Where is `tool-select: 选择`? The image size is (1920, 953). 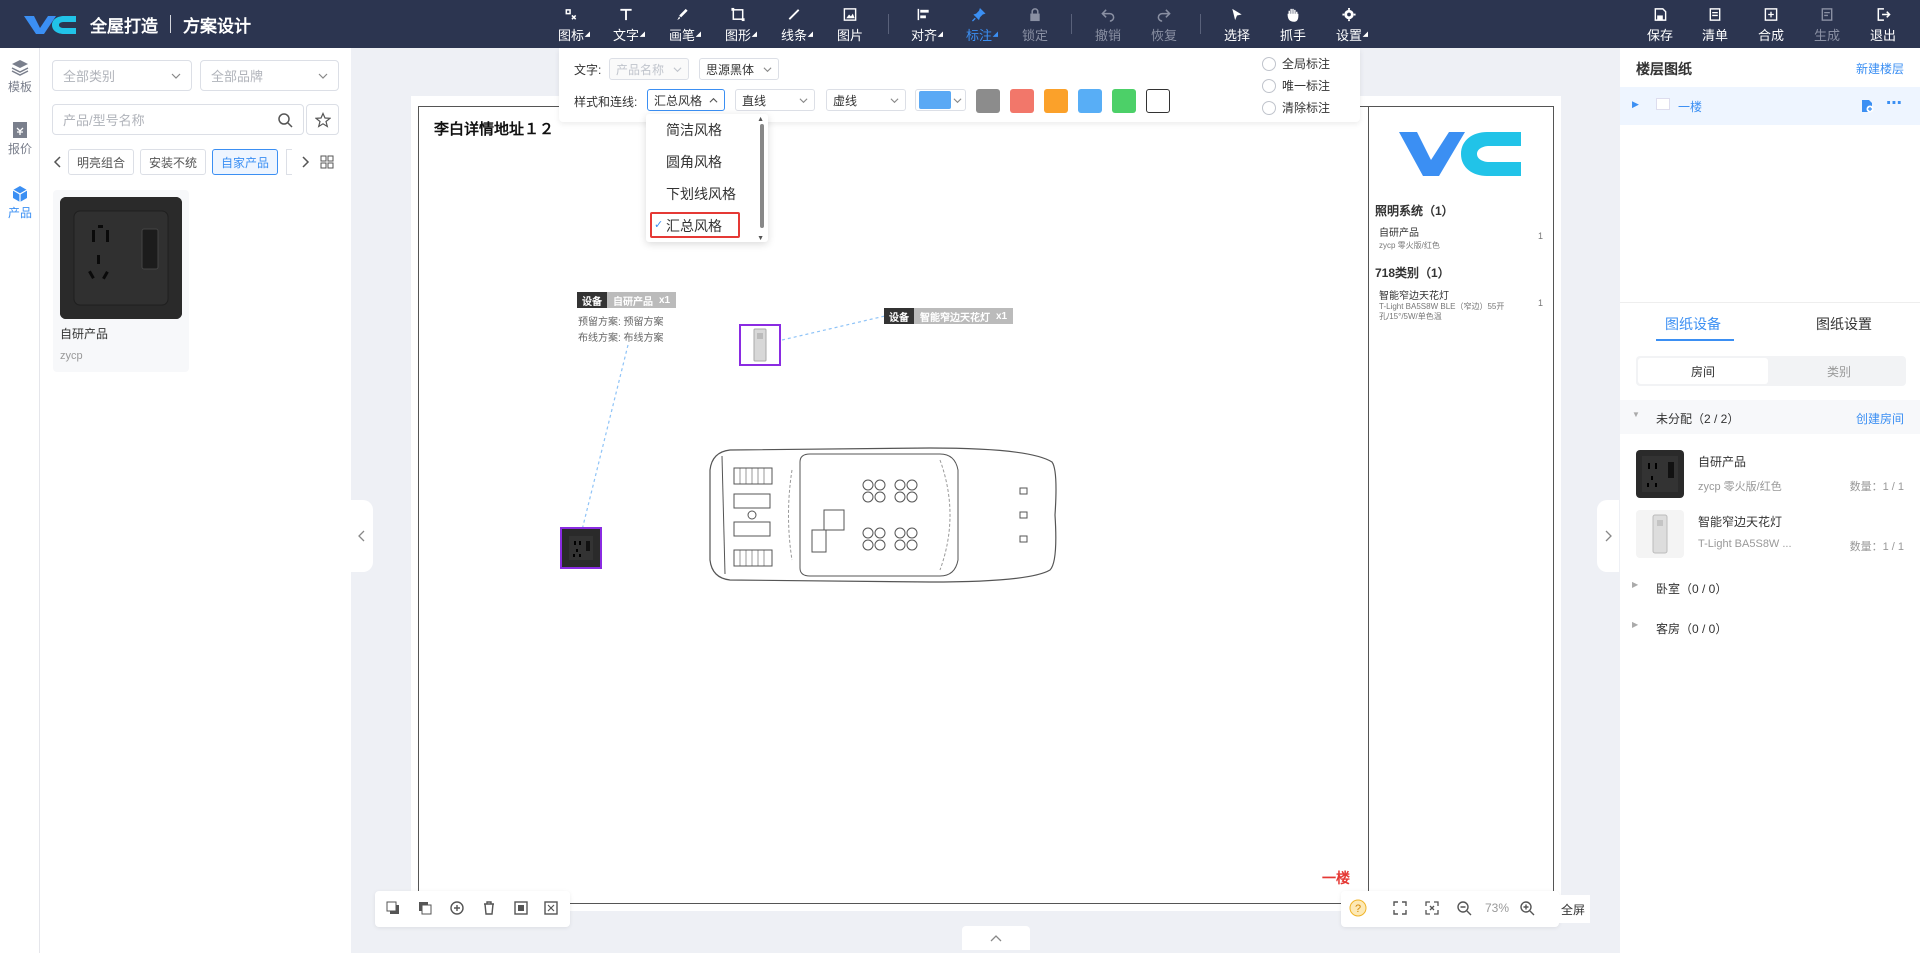 tool-select: 选择 is located at coordinates (1237, 24).